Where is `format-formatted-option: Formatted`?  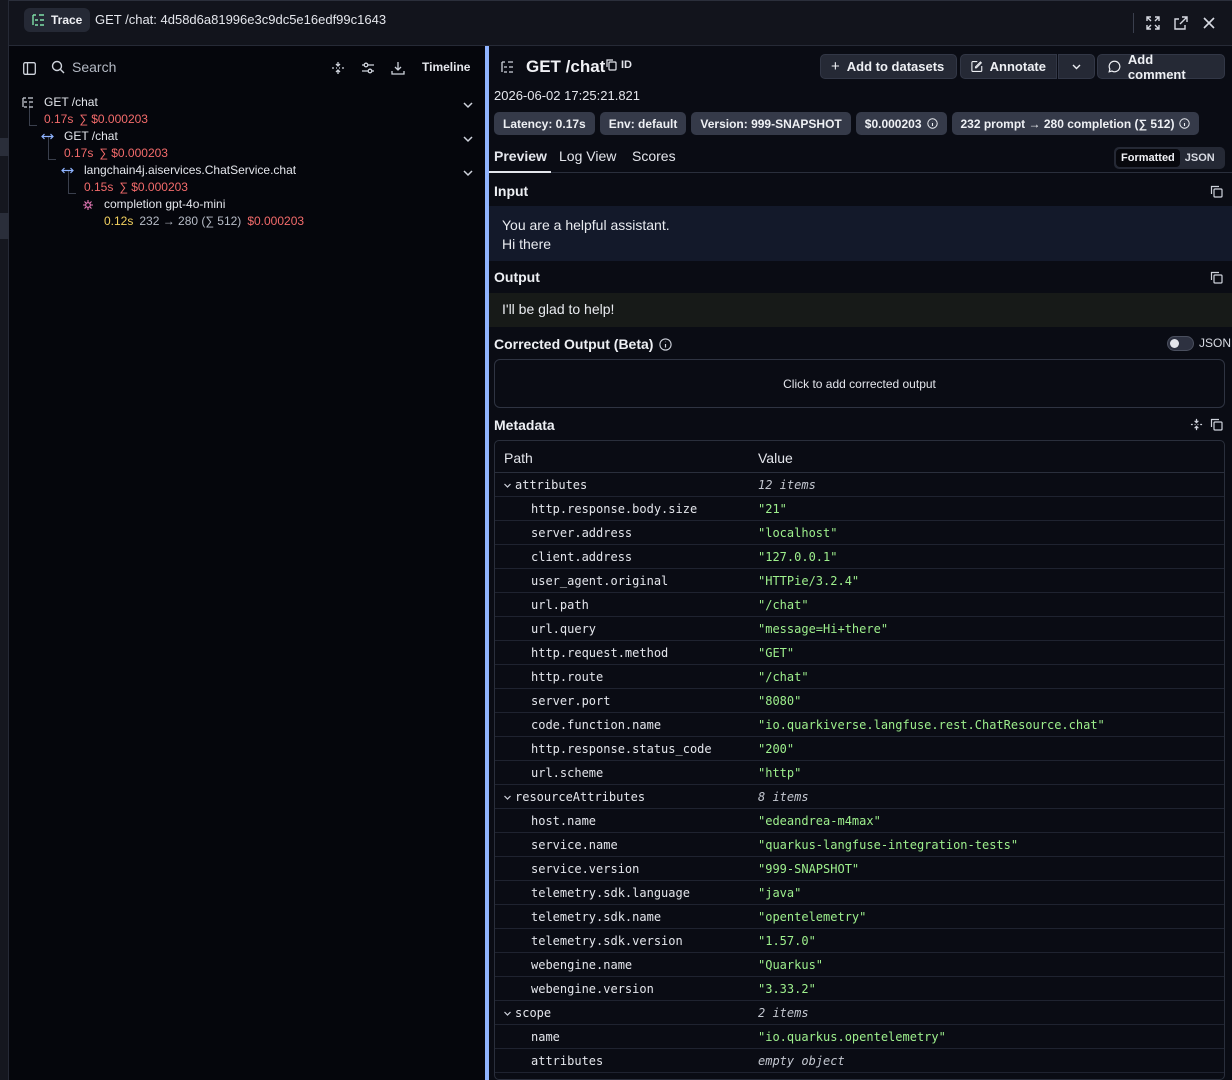
format-formatted-option: Formatted is located at coordinates (1148, 158).